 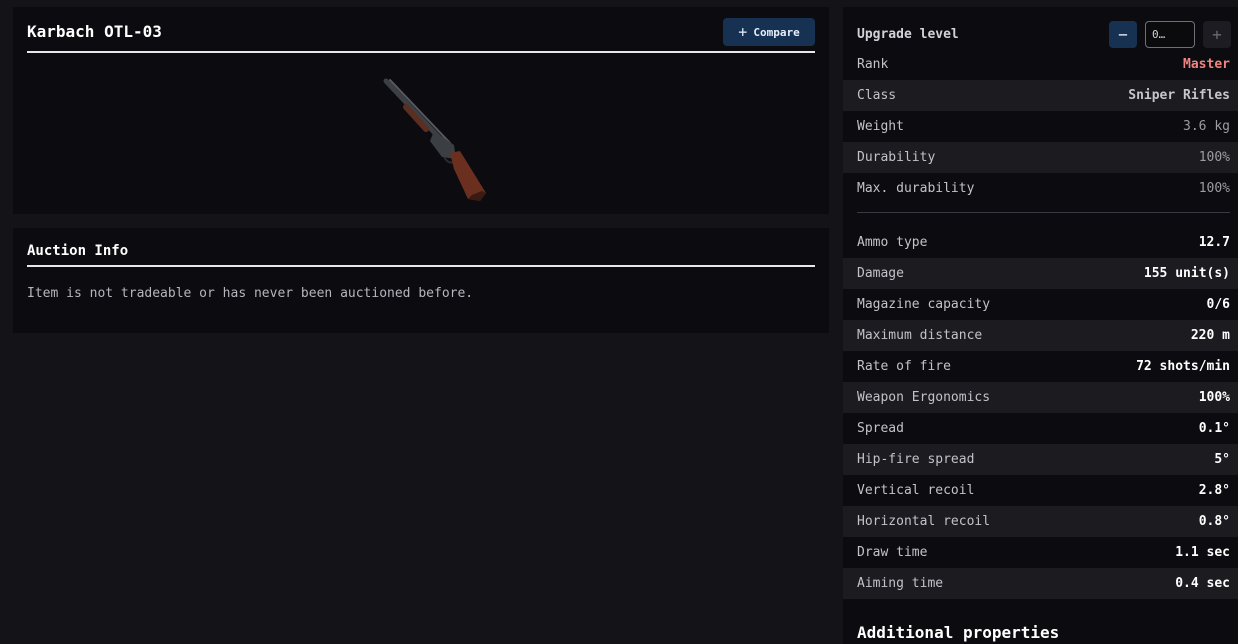 What do you see at coordinates (1218, 304) in the screenshot?
I see `stat-value: 0/6` at bounding box center [1218, 304].